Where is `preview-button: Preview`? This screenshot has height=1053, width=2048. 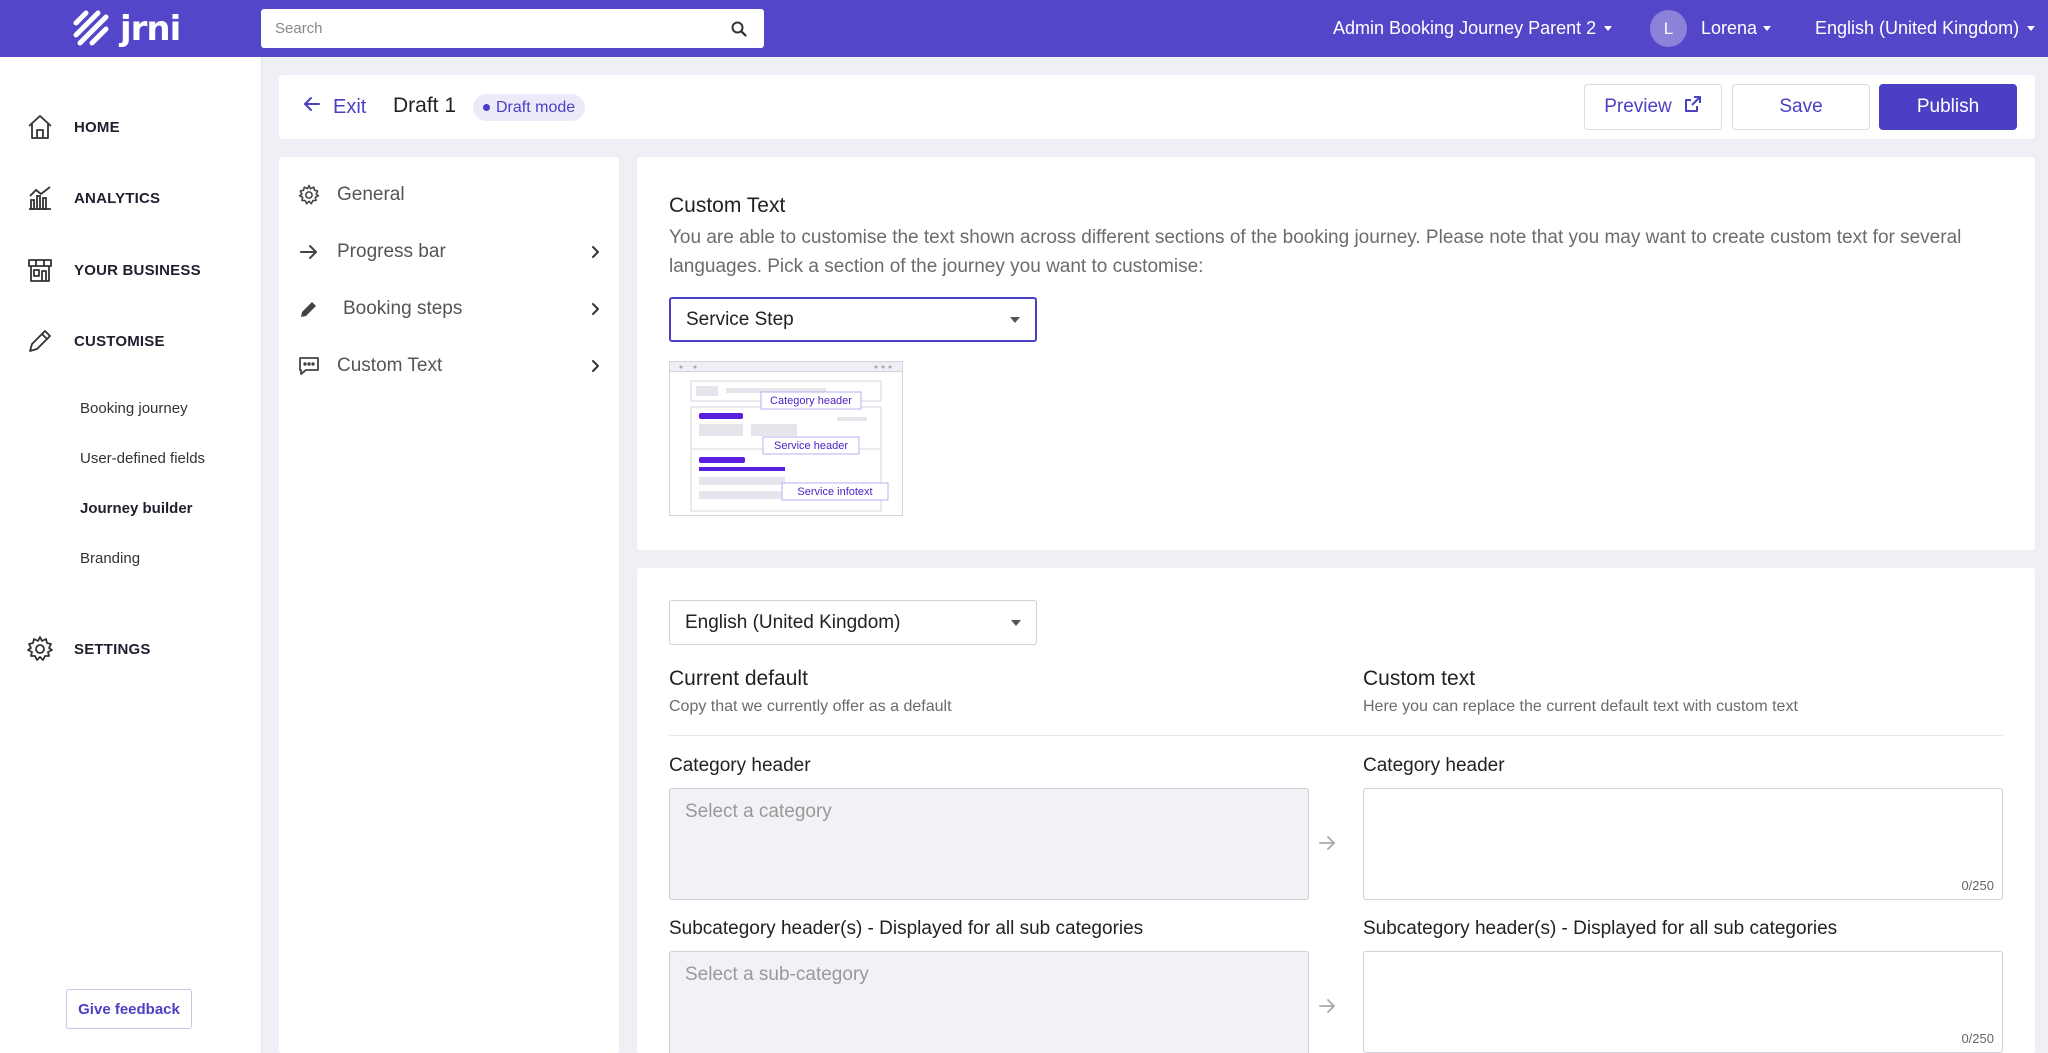 preview-button: Preview is located at coordinates (1653, 107).